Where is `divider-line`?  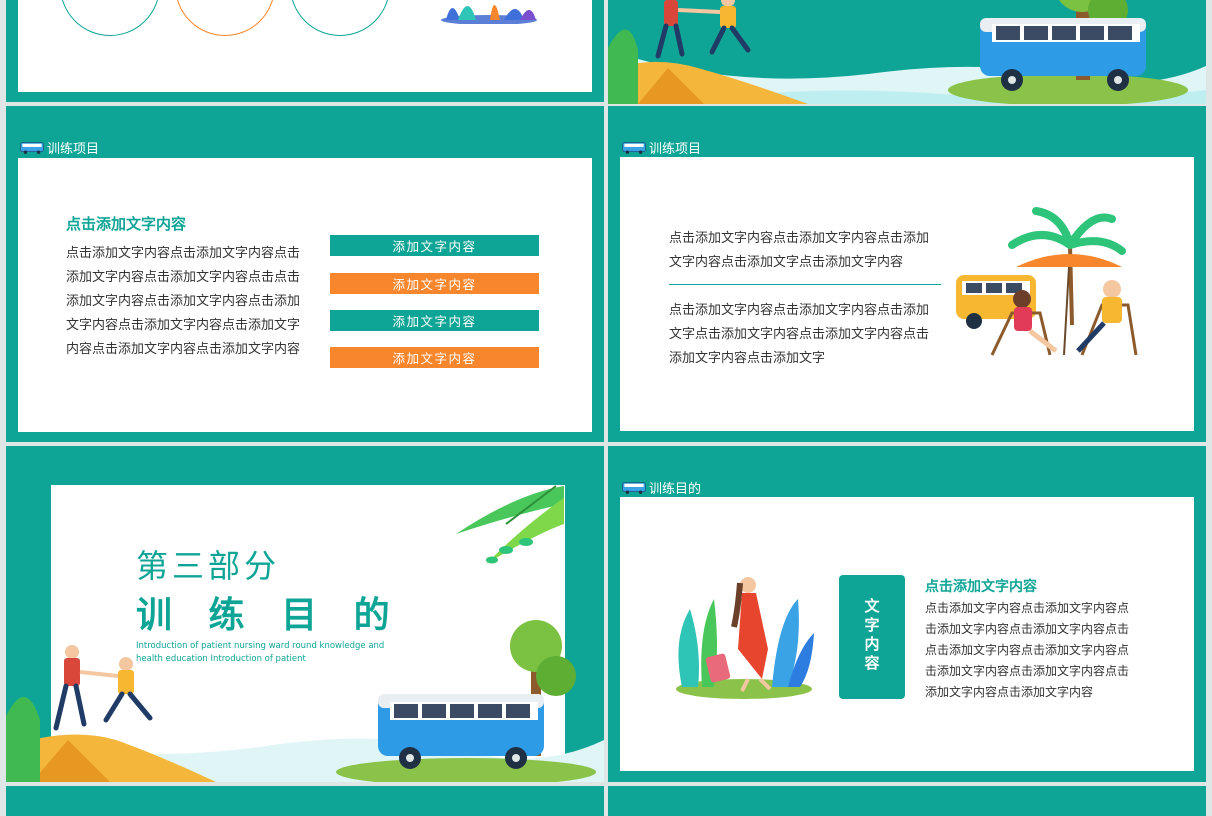
divider-line is located at coordinates (805, 284).